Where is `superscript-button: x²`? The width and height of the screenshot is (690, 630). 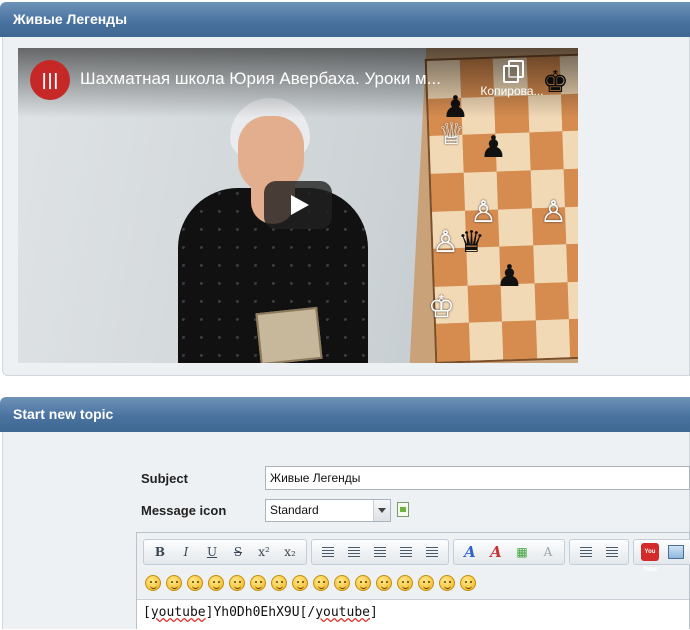
superscript-button: x² is located at coordinates (264, 552).